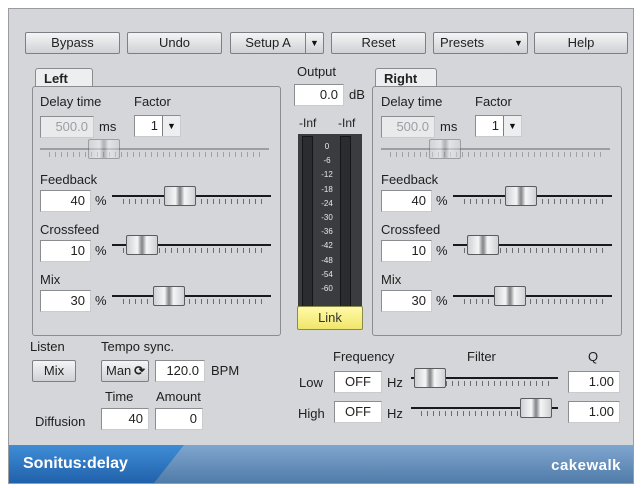  What do you see at coordinates (142, 245) in the screenshot?
I see `left-crossfeed-slider-thumb` at bounding box center [142, 245].